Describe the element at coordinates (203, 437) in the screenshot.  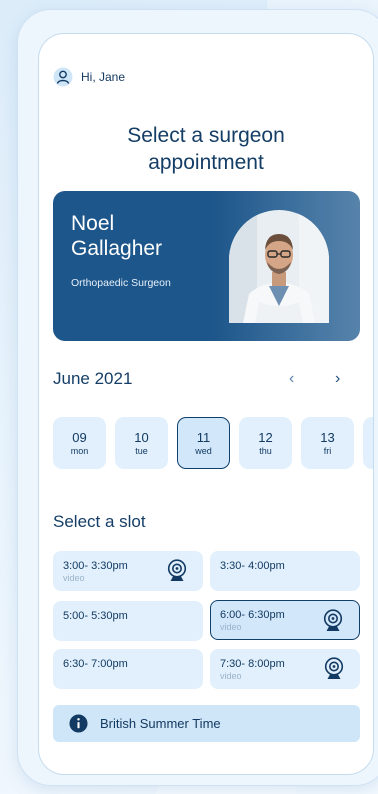
I see `date-number: 11` at that location.